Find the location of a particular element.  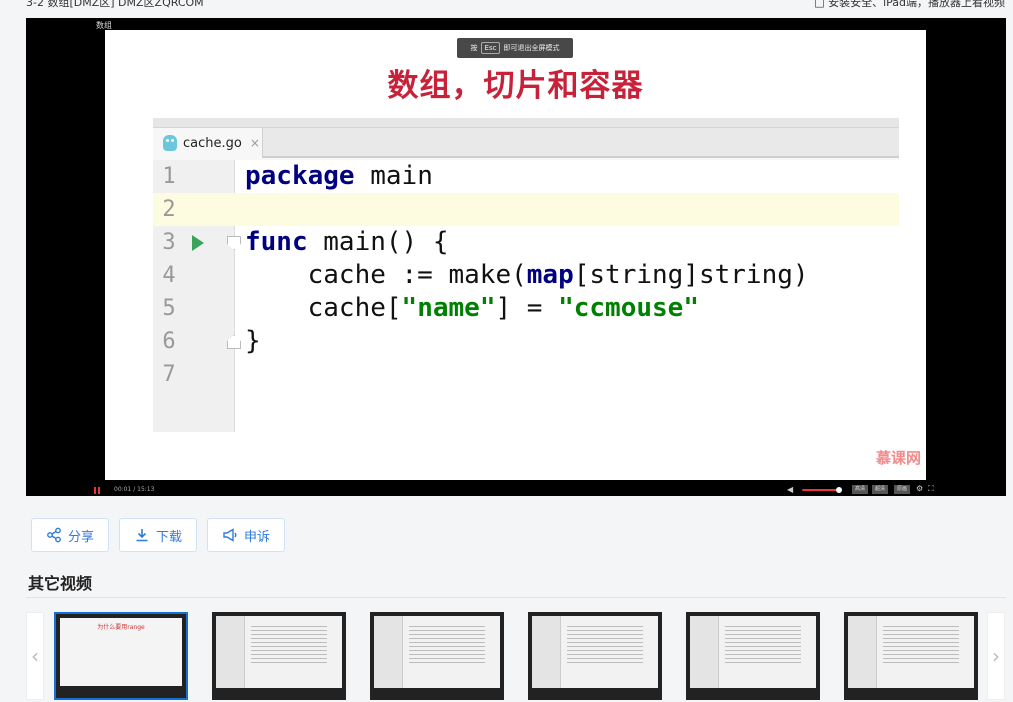

action-bar: 分享 下载 申诉 is located at coordinates (158, 535).